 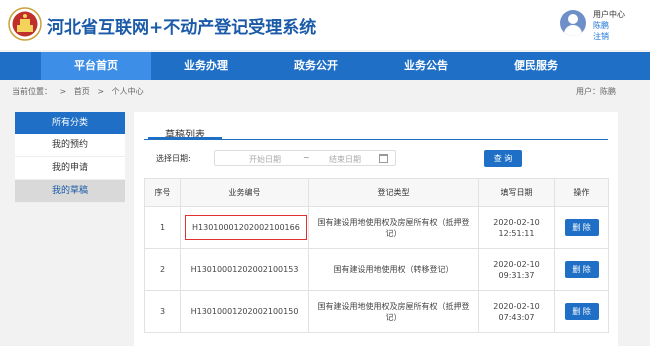 I want to click on row-code-cell: H13010001202002100166, so click(x=244, y=227).